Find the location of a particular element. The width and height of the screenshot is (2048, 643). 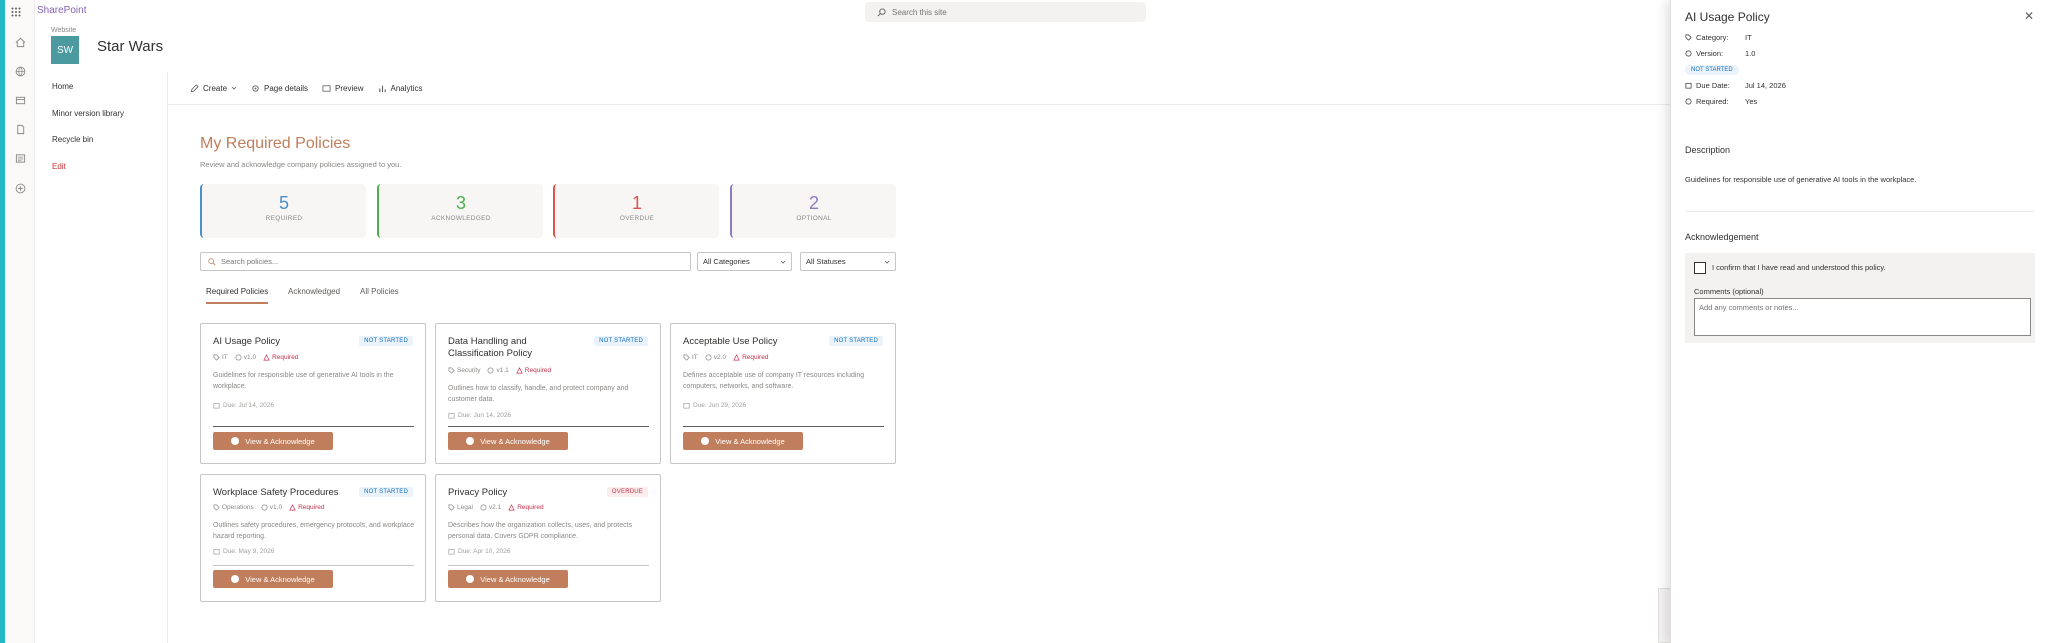

panel-due-row: Due Date: Jul 14, 2026 is located at coordinates (1735, 85).